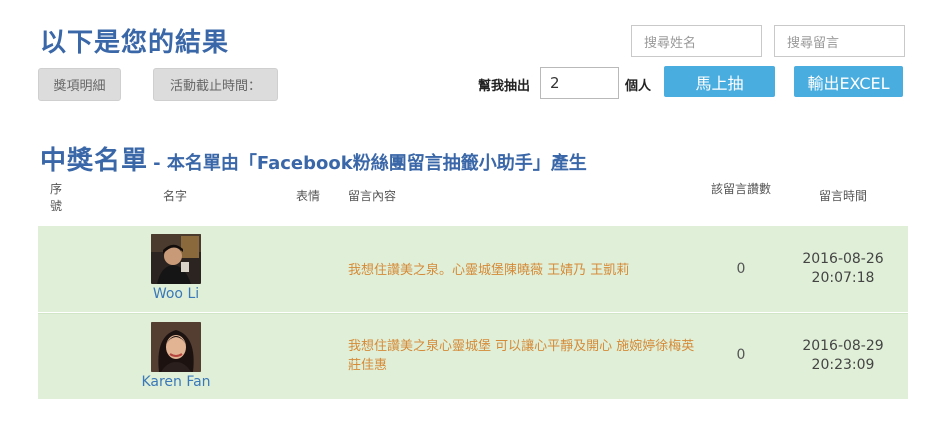 This screenshot has width=947, height=426. What do you see at coordinates (839, 41) in the screenshot?
I see `search-message-input: 搜尋留言` at bounding box center [839, 41].